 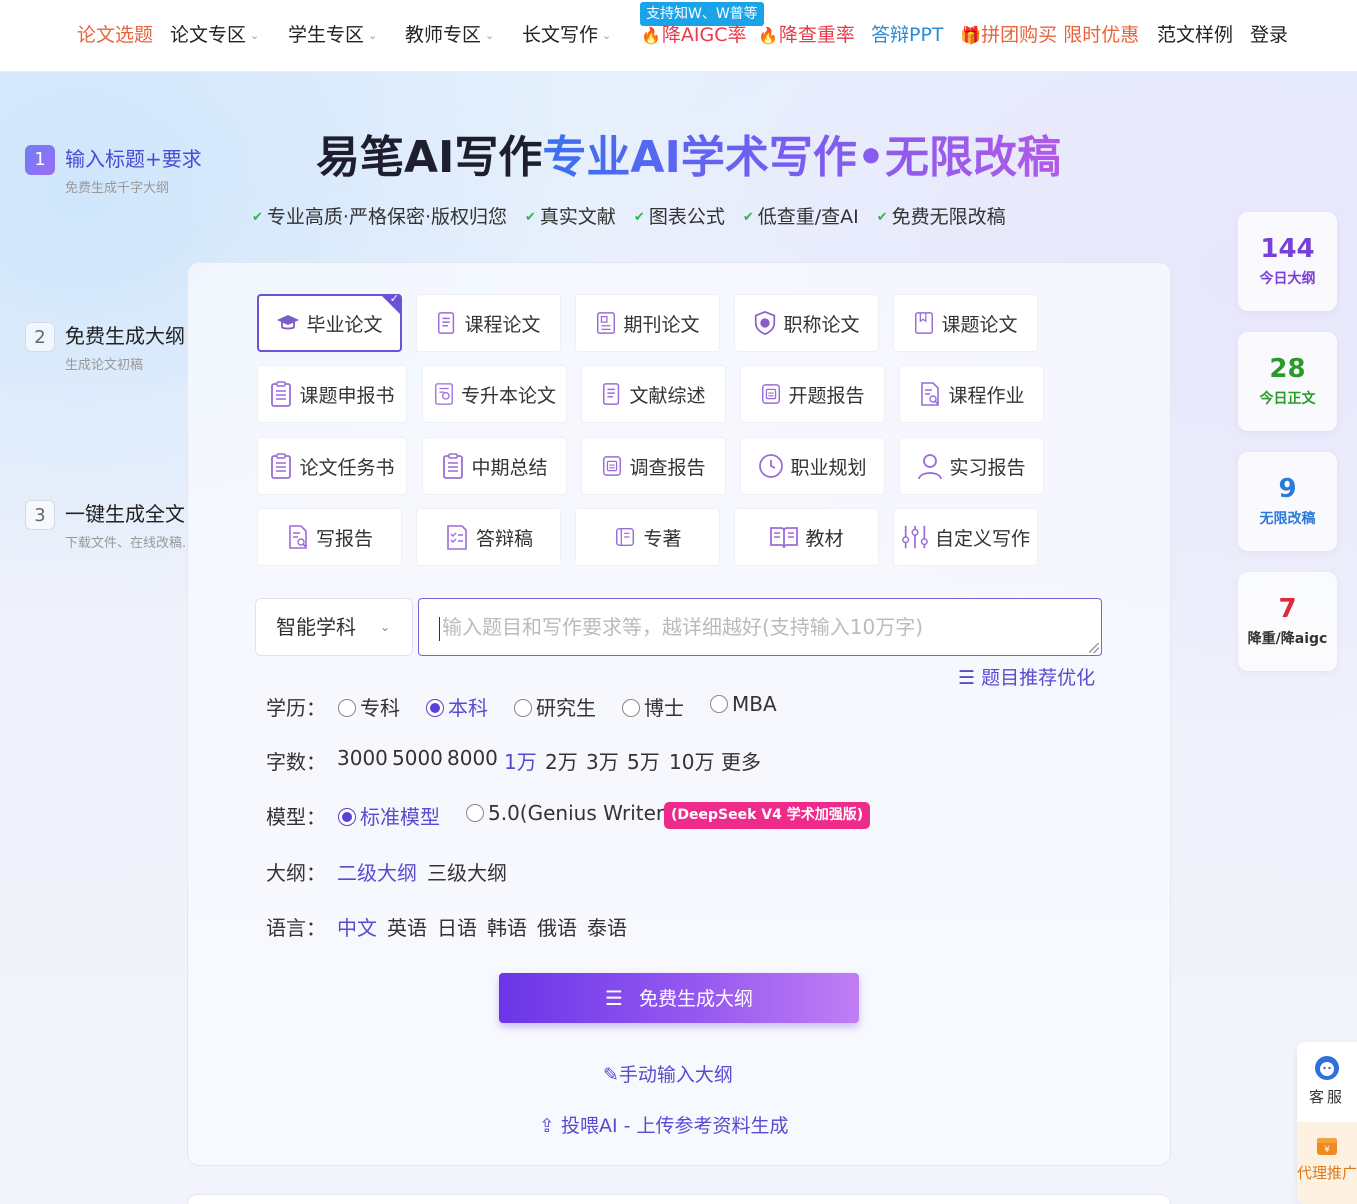 I want to click on nav-teacher-zone: 教师专区 ⌄, so click(x=449, y=36).